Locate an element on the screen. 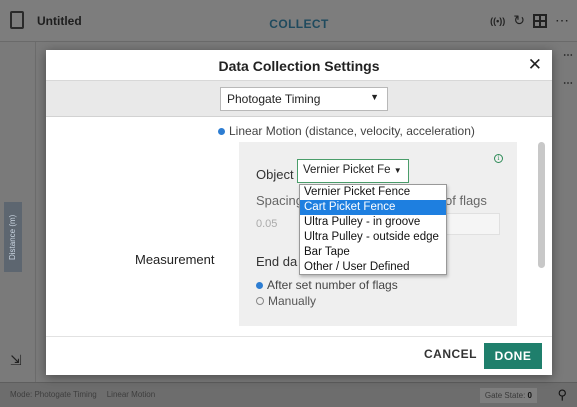  left-rail: Distance (m) is located at coordinates (18, 212).